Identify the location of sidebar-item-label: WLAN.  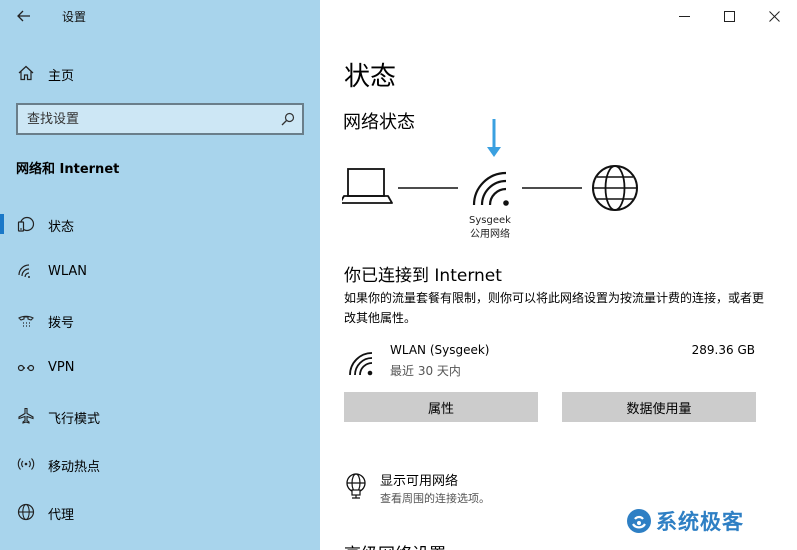
(68, 271).